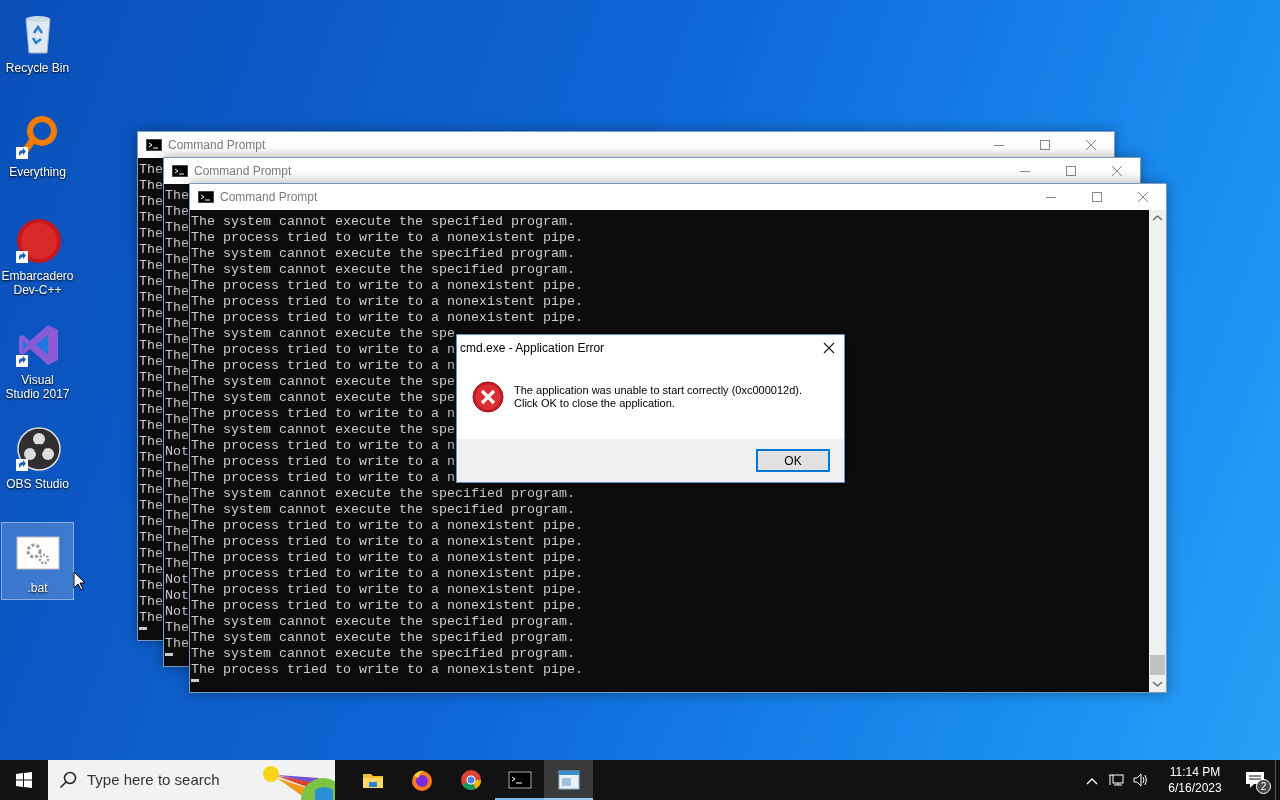  Describe the element at coordinates (177, 452) in the screenshot. I see `console-line: Not` at that location.